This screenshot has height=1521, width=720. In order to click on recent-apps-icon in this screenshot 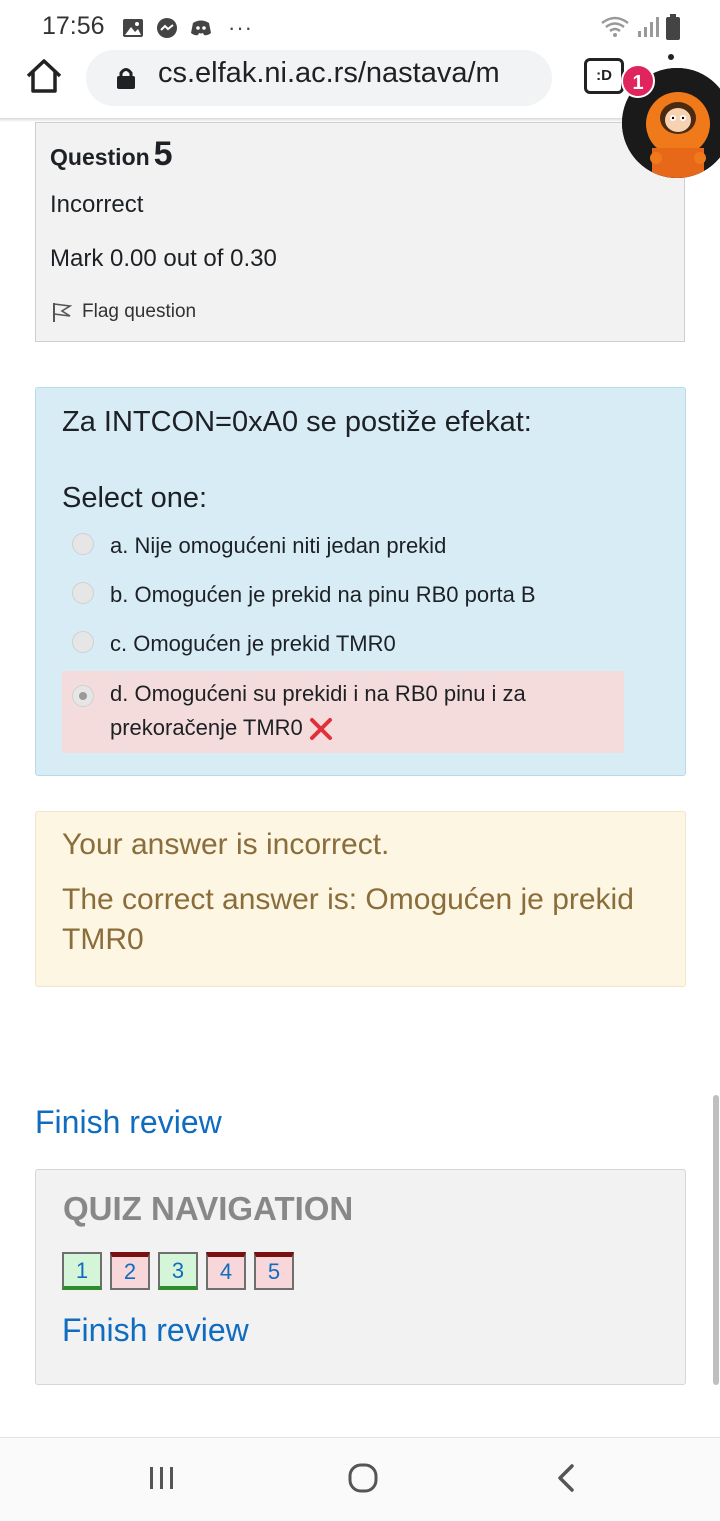, I will do `click(162, 1478)`.